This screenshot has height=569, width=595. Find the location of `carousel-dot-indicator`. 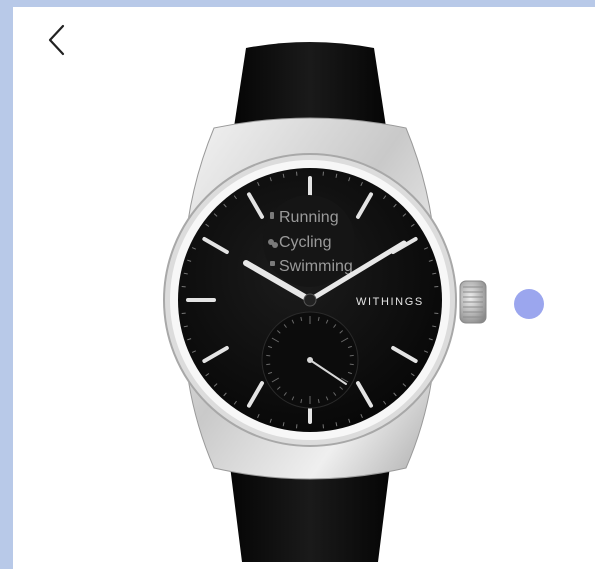

carousel-dot-indicator is located at coordinates (529, 304).